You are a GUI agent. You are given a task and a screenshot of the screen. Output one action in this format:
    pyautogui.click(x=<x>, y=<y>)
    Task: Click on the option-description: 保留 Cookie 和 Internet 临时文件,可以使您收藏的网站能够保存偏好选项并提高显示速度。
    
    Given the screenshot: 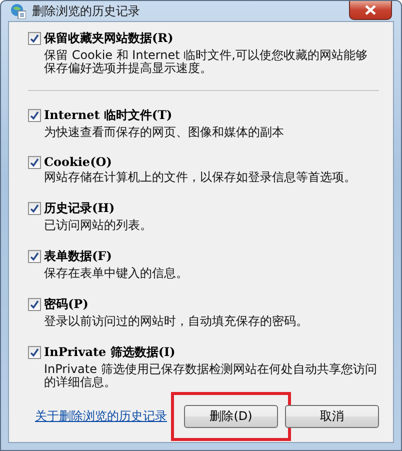 What is the action you would take?
    pyautogui.click(x=206, y=62)
    